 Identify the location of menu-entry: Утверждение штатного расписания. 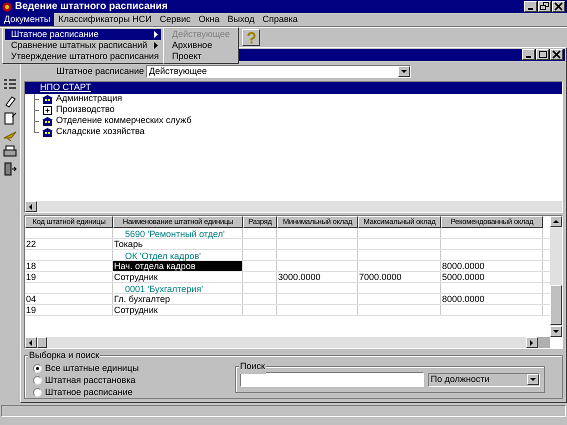
(83, 56).